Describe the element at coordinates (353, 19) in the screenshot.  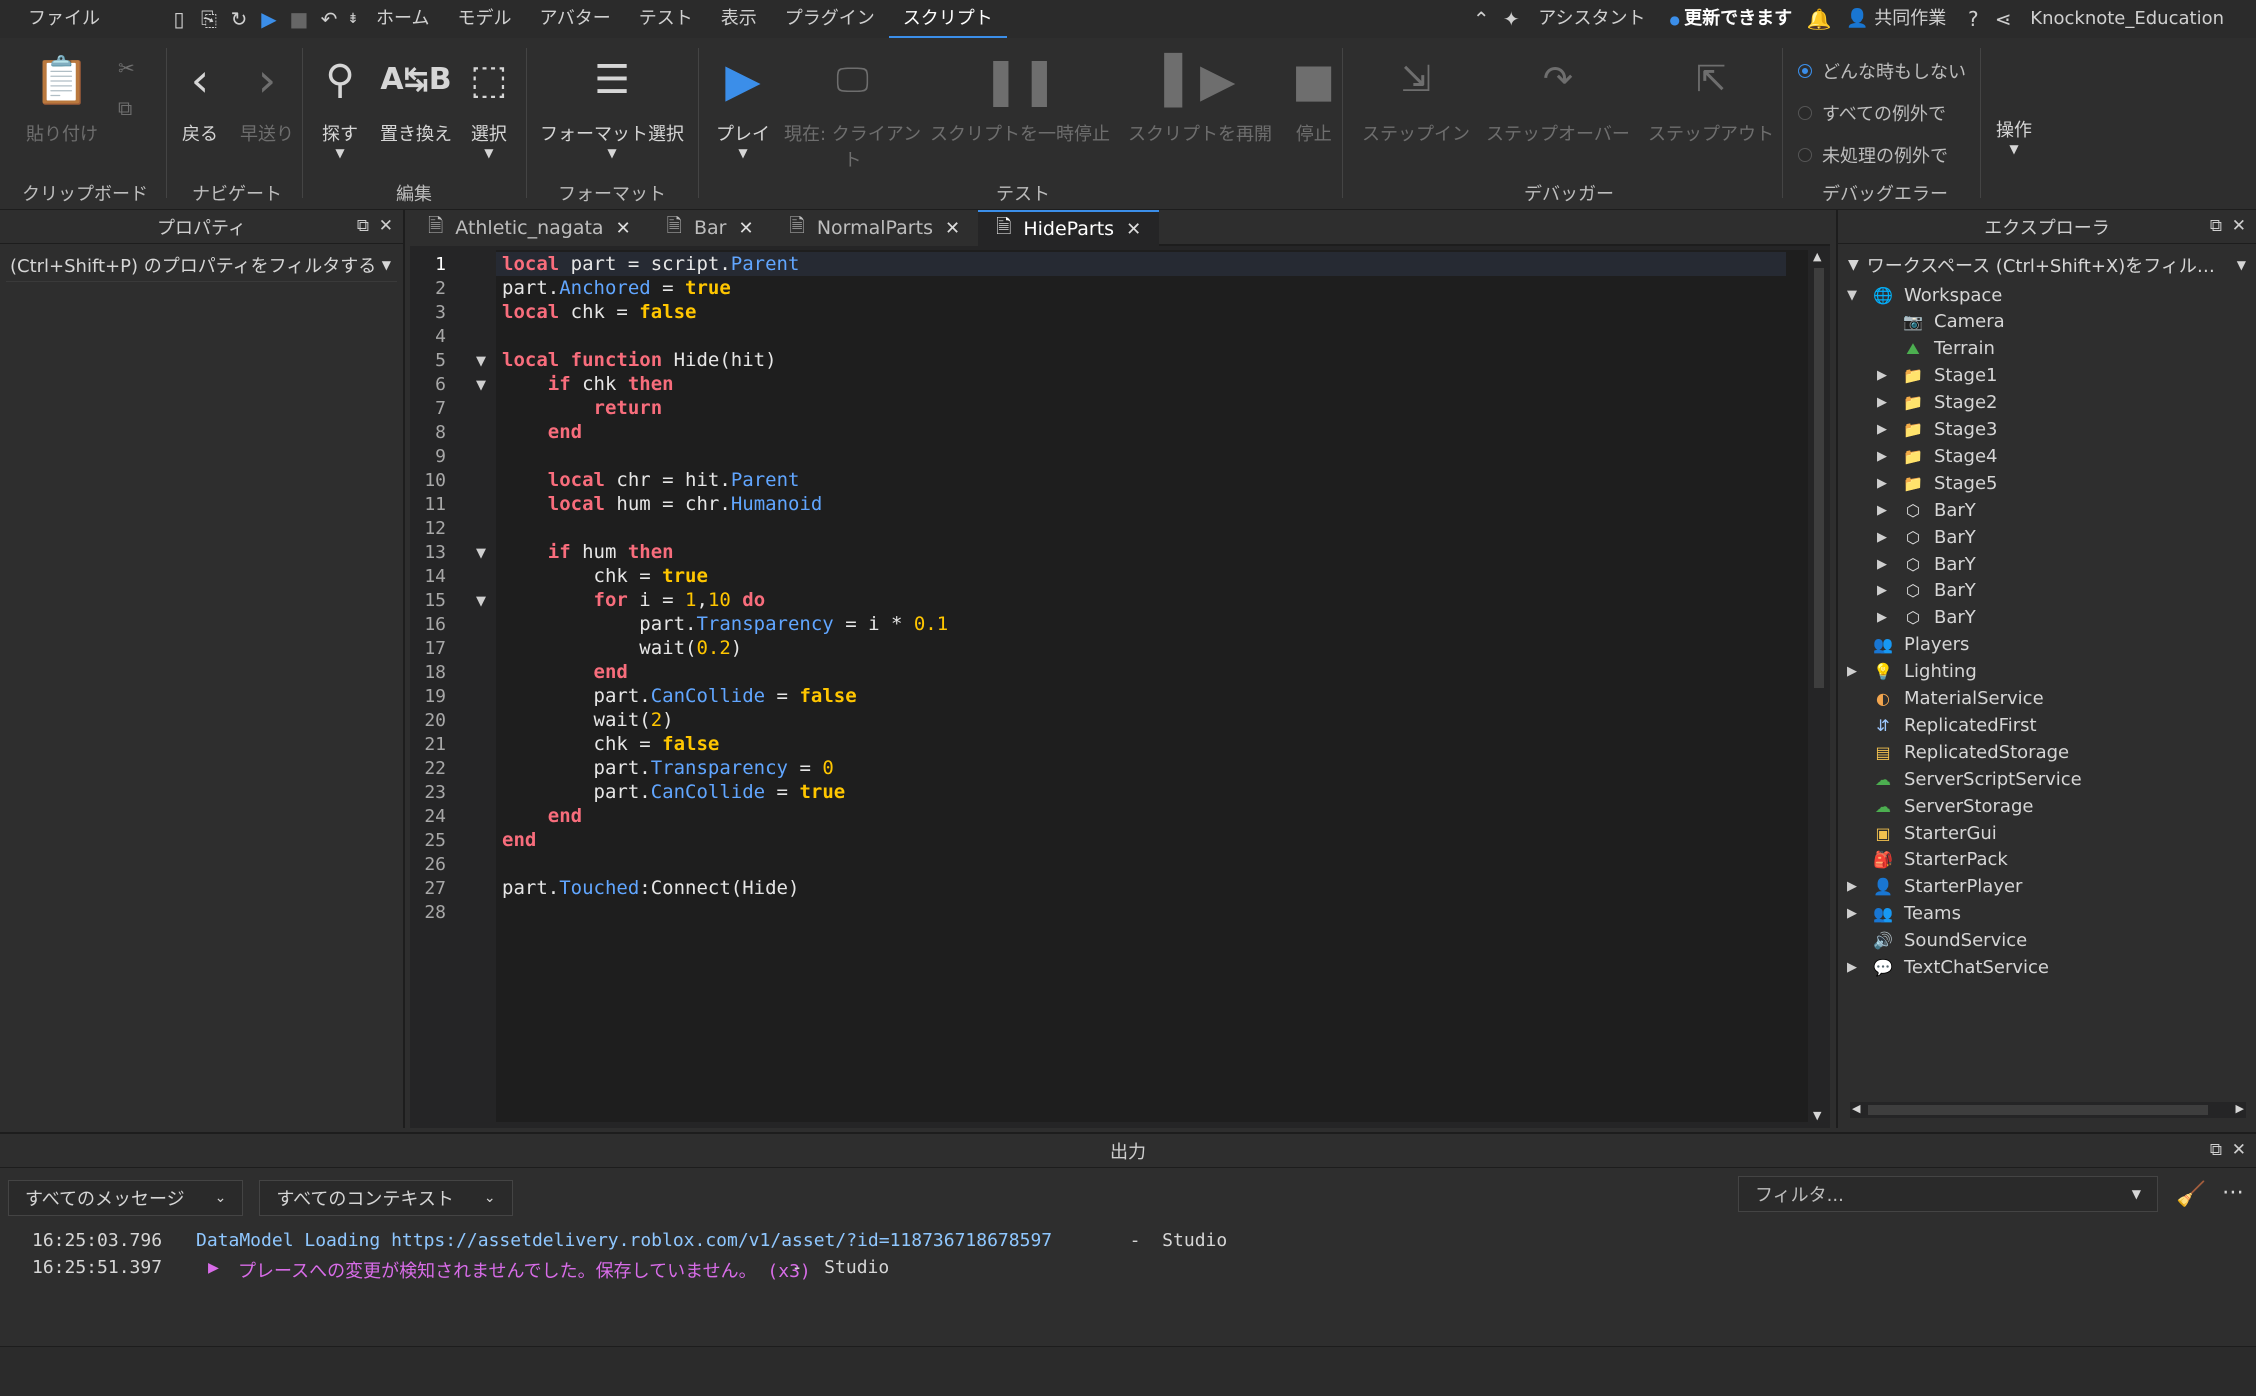
I see `more-icon: ⇟` at that location.